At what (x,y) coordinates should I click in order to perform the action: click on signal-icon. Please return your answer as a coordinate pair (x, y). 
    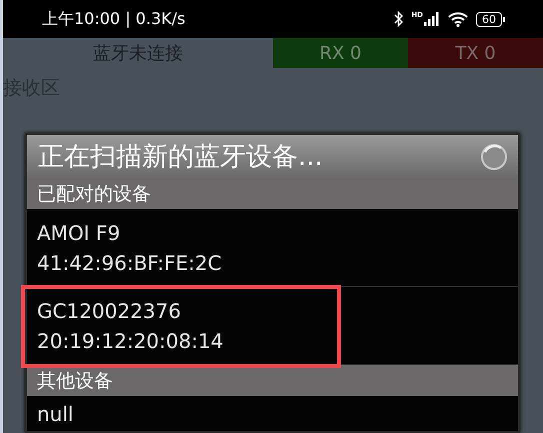
    Looking at the image, I should click on (432, 19).